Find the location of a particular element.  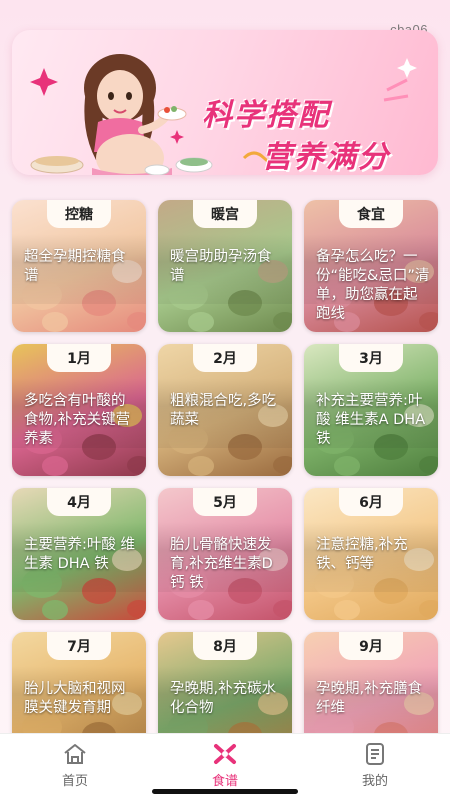

tab-profile: 我的 is located at coordinates (375, 765).